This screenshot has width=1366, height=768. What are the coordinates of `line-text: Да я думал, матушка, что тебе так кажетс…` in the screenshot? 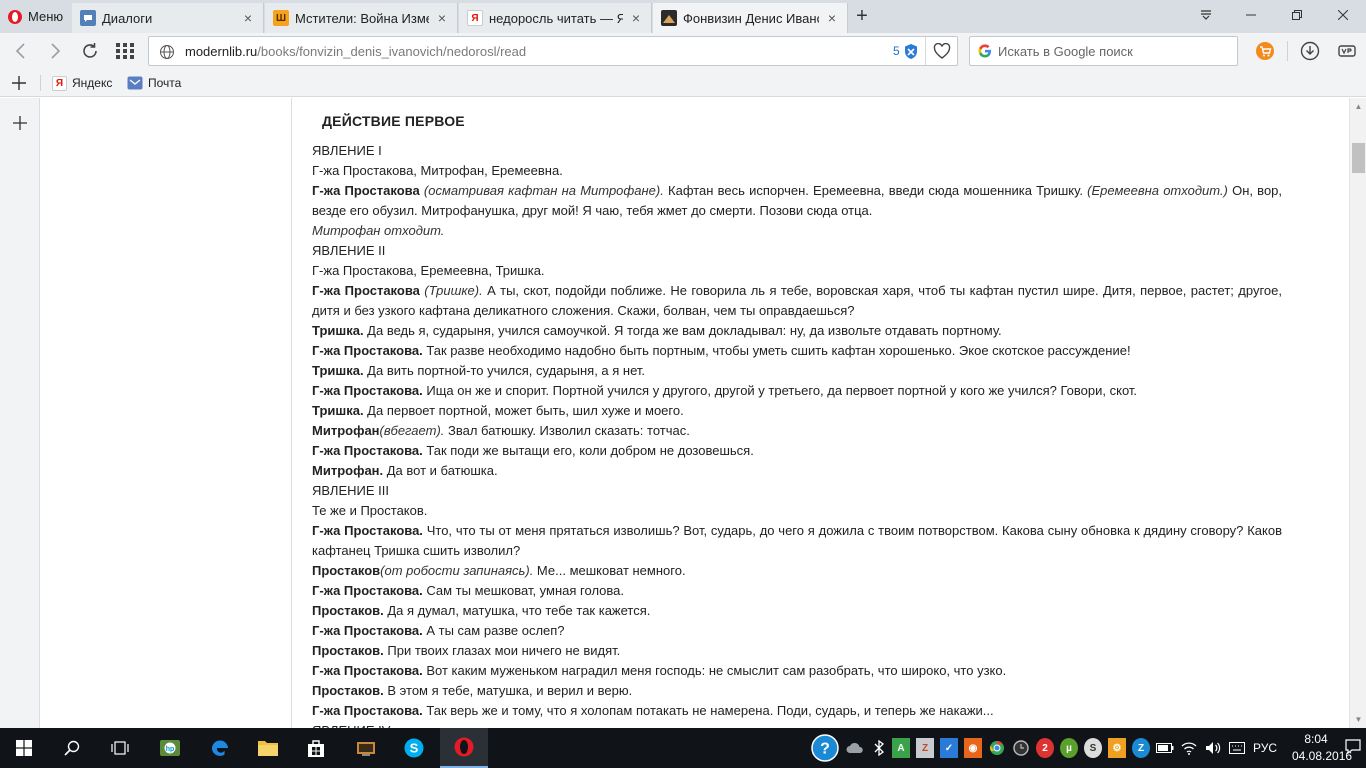 It's located at (517, 610).